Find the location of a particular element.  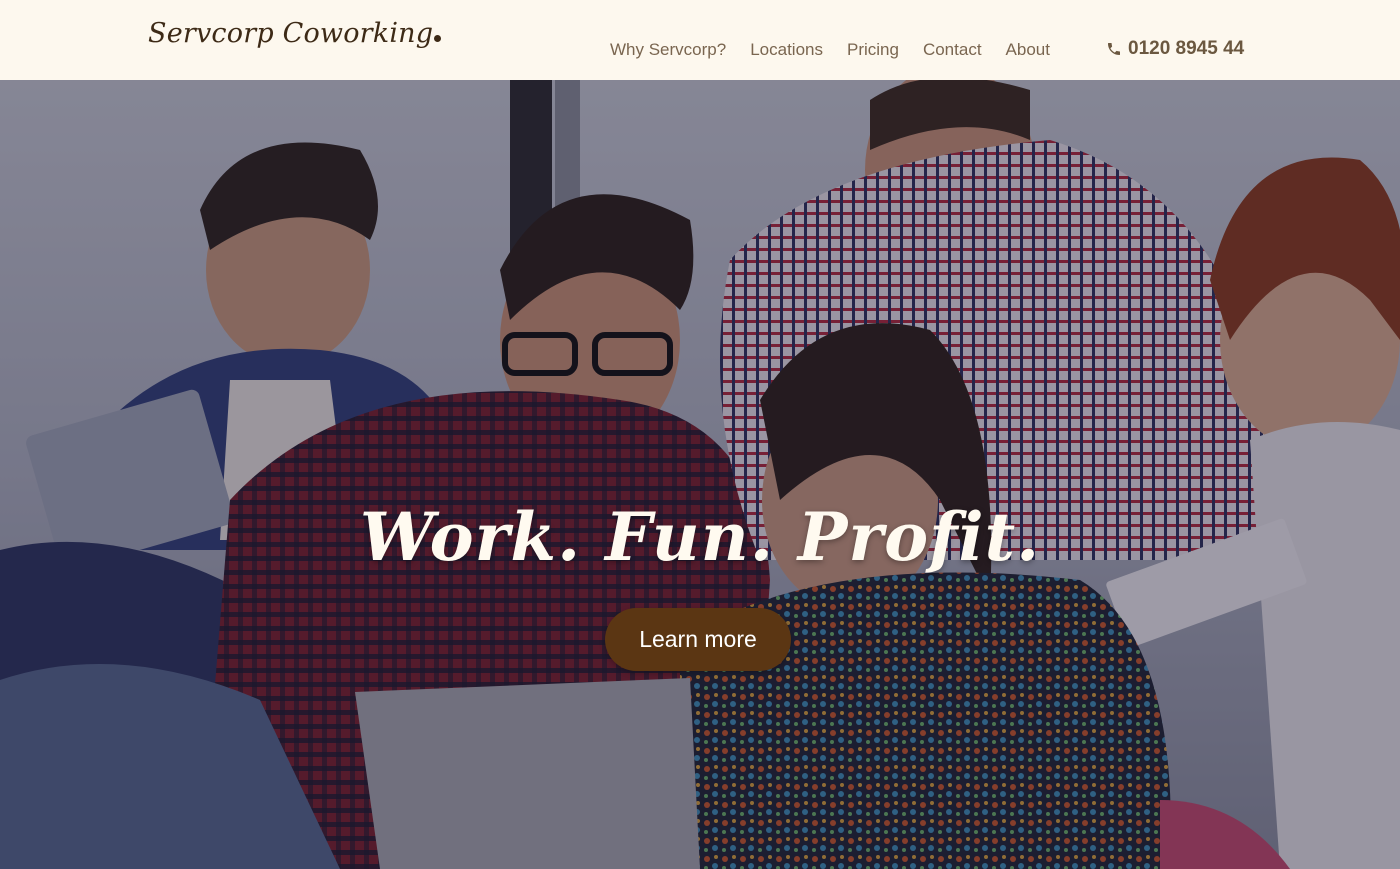

brand-dot is located at coordinates (438, 38).